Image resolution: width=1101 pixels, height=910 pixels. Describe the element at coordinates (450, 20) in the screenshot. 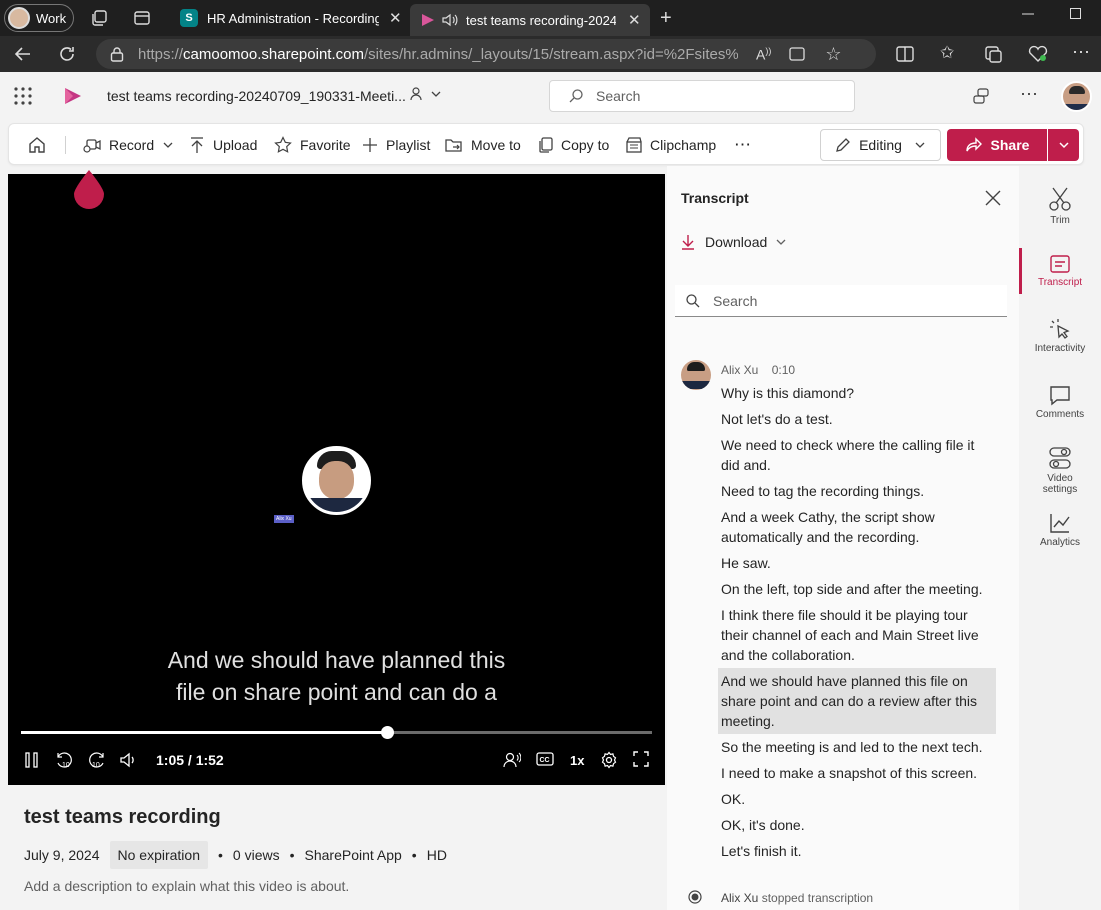

I see `speaker-icon` at that location.